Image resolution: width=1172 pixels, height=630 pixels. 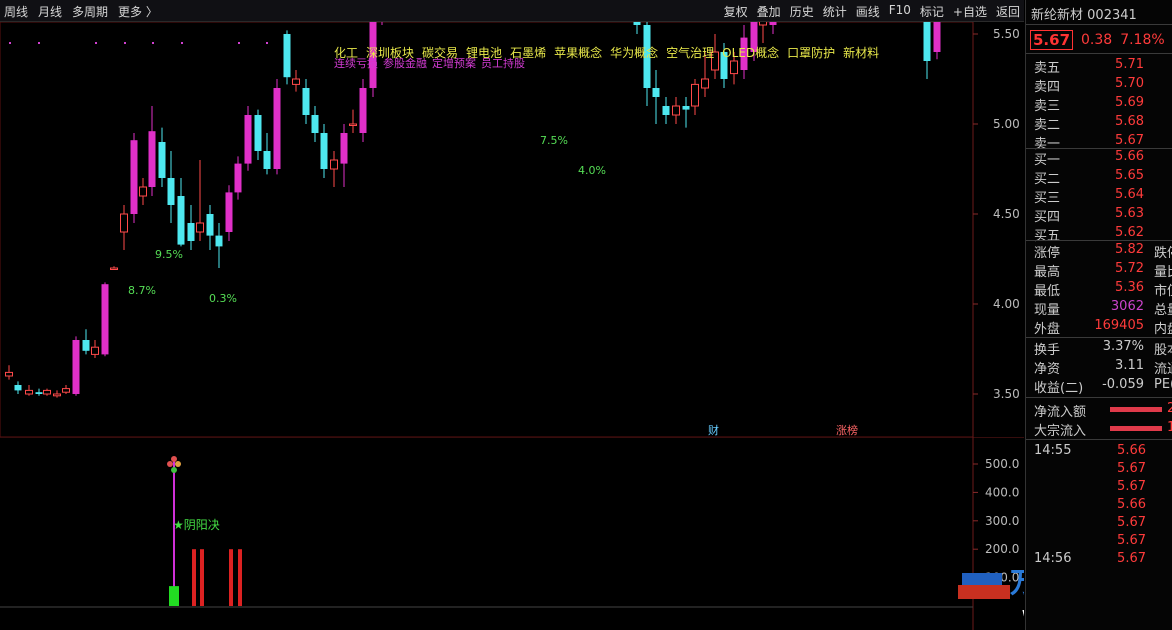 I want to click on concept-label: OLED概念, so click(x=750, y=52).